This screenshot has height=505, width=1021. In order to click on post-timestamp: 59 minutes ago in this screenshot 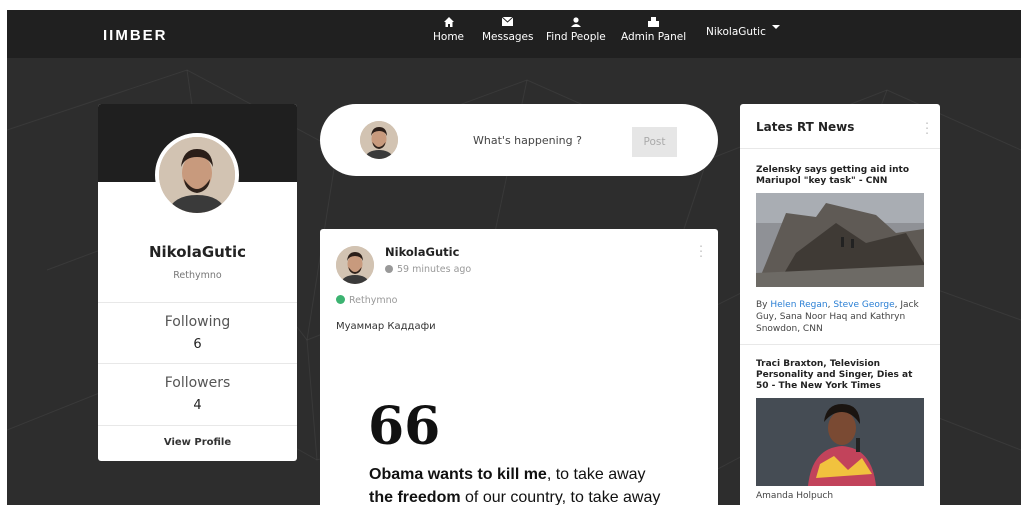, I will do `click(428, 269)`.